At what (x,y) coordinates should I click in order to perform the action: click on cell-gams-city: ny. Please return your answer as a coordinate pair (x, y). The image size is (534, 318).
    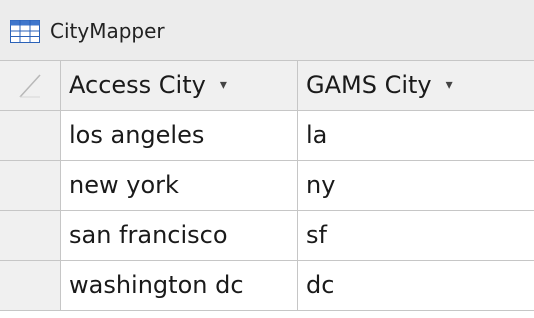
    Looking at the image, I should click on (416, 186).